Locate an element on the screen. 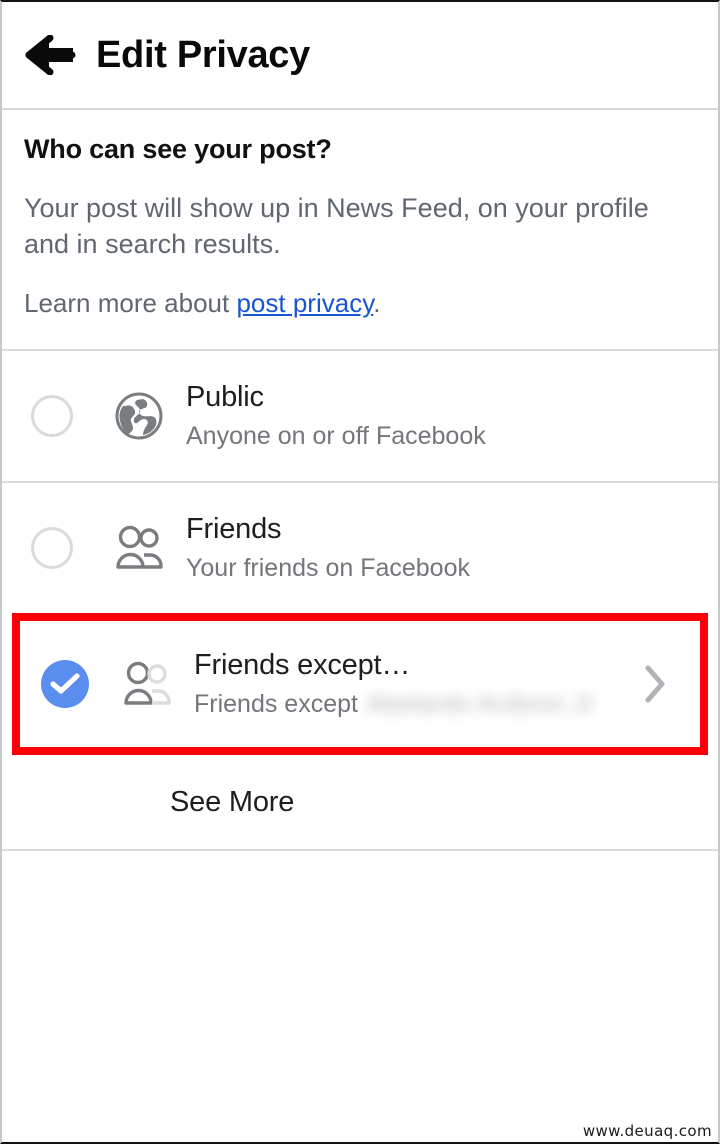 This screenshot has height=1144, width=720. arrow-left-icon is located at coordinates (51, 55).